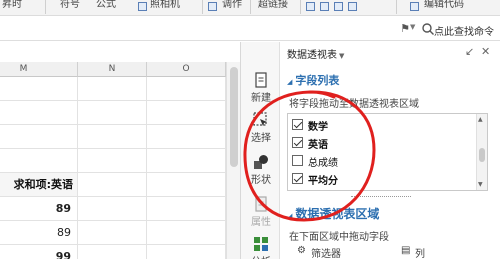  Describe the element at coordinates (261, 162) in the screenshot. I see `shape-icon` at that location.